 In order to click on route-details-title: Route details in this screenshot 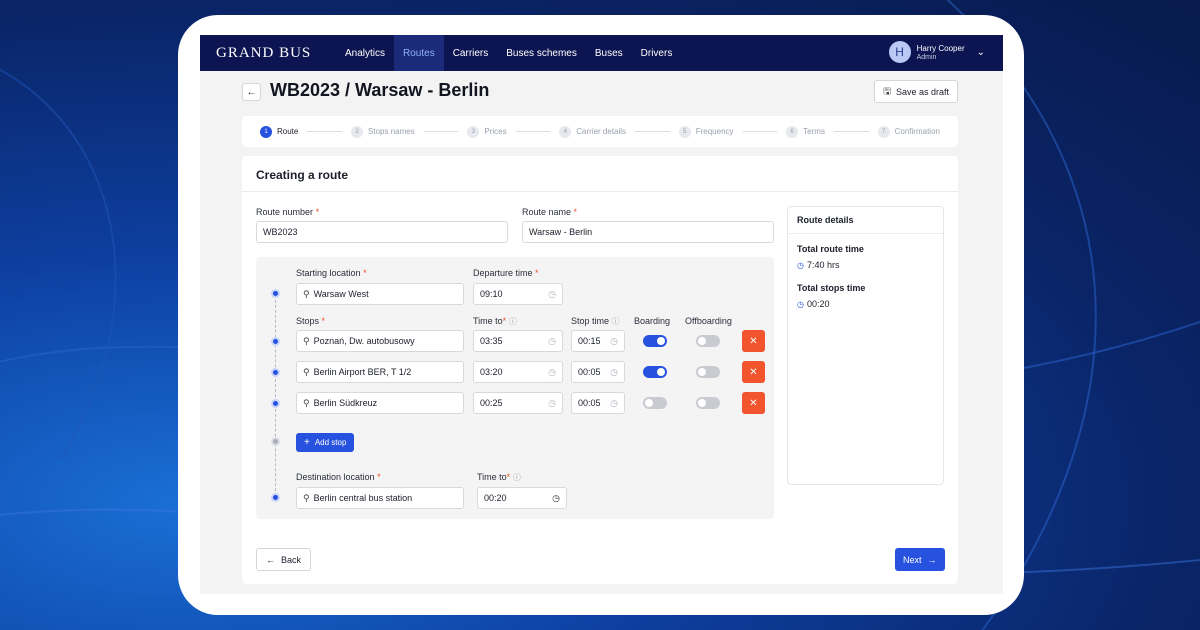, I will do `click(865, 220)`.